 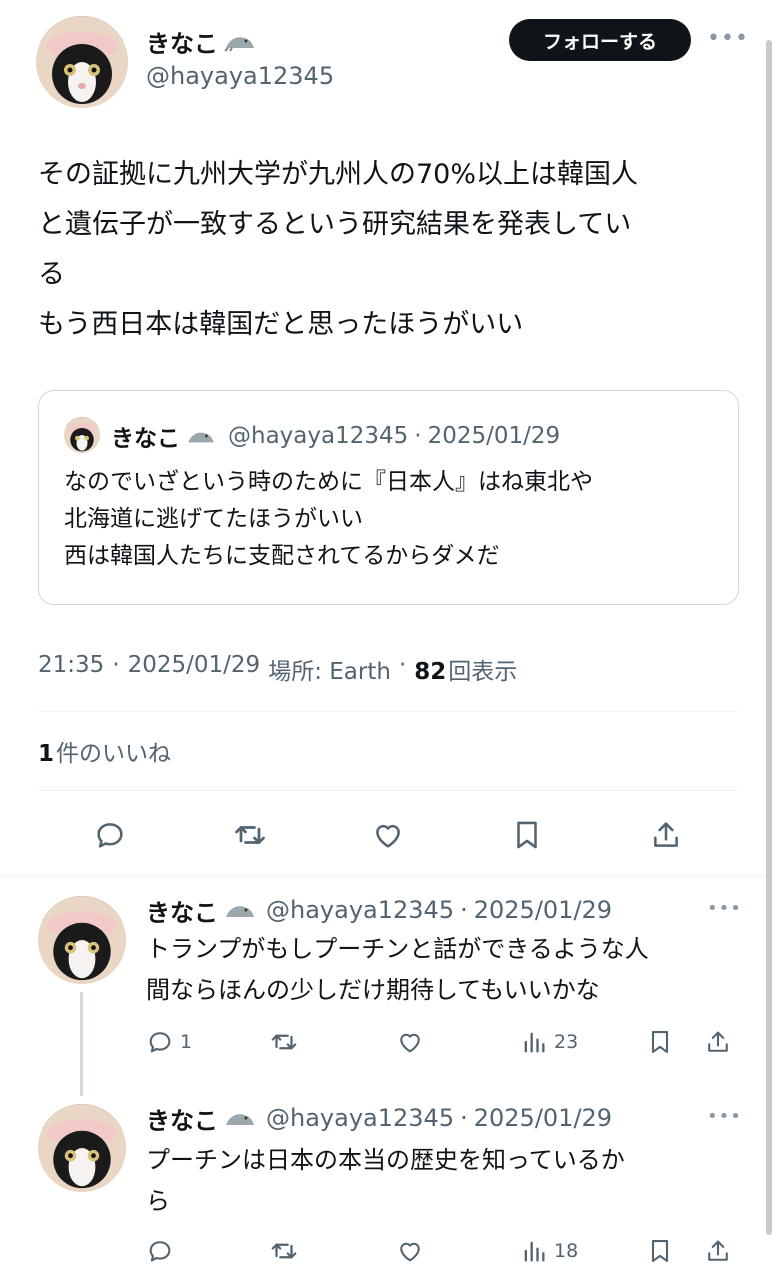 What do you see at coordinates (329, 672) in the screenshot?
I see `tweet-location: 場所: Earth` at bounding box center [329, 672].